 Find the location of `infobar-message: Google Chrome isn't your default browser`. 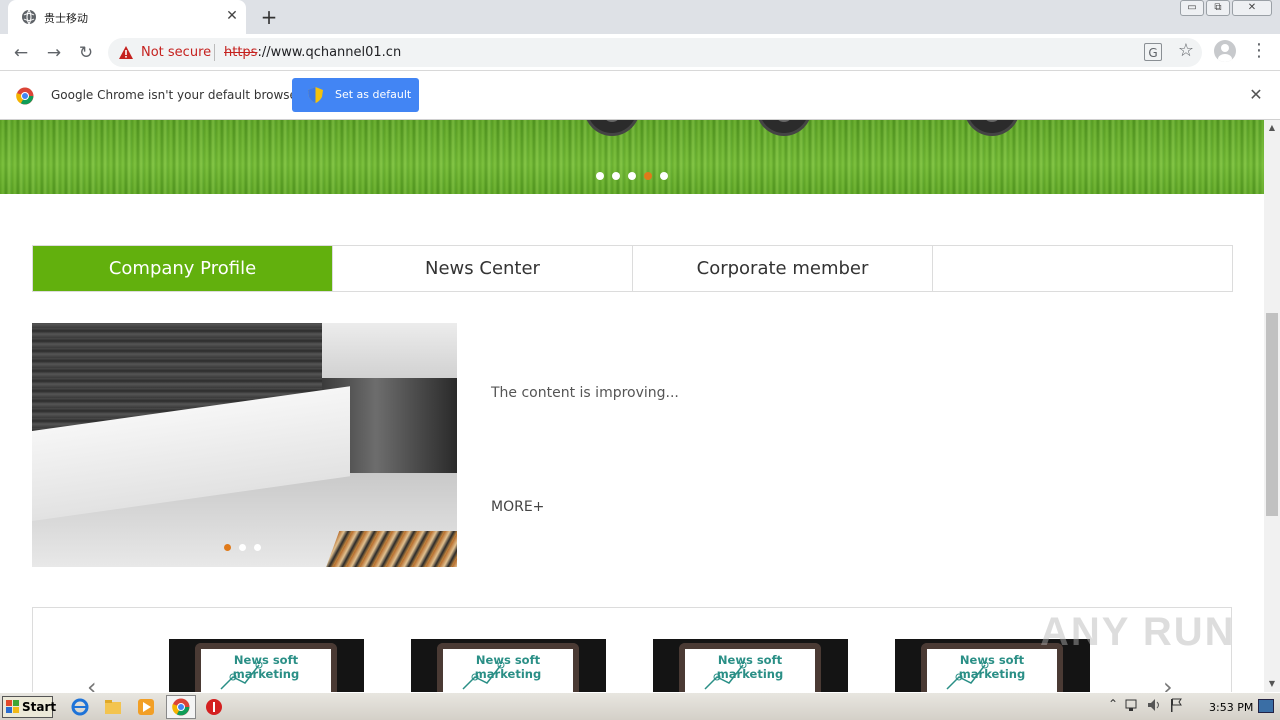

infobar-message: Google Chrome isn't your default browser is located at coordinates (176, 95).